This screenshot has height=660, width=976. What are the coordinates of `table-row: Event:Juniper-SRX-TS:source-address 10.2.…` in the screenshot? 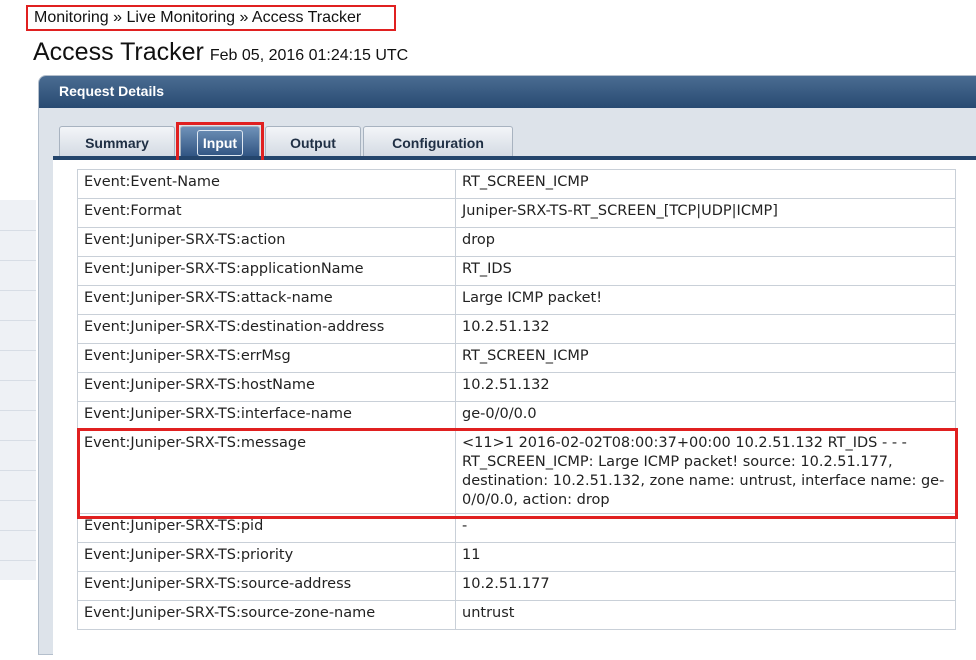 It's located at (516, 586).